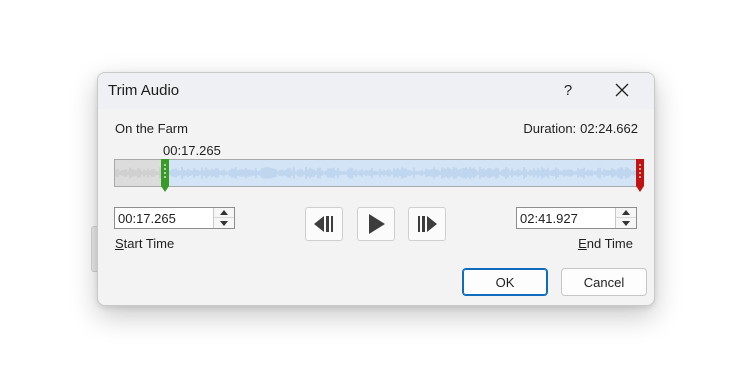 The image size is (750, 375). I want to click on end-time-label-text: nd Time, so click(609, 243).